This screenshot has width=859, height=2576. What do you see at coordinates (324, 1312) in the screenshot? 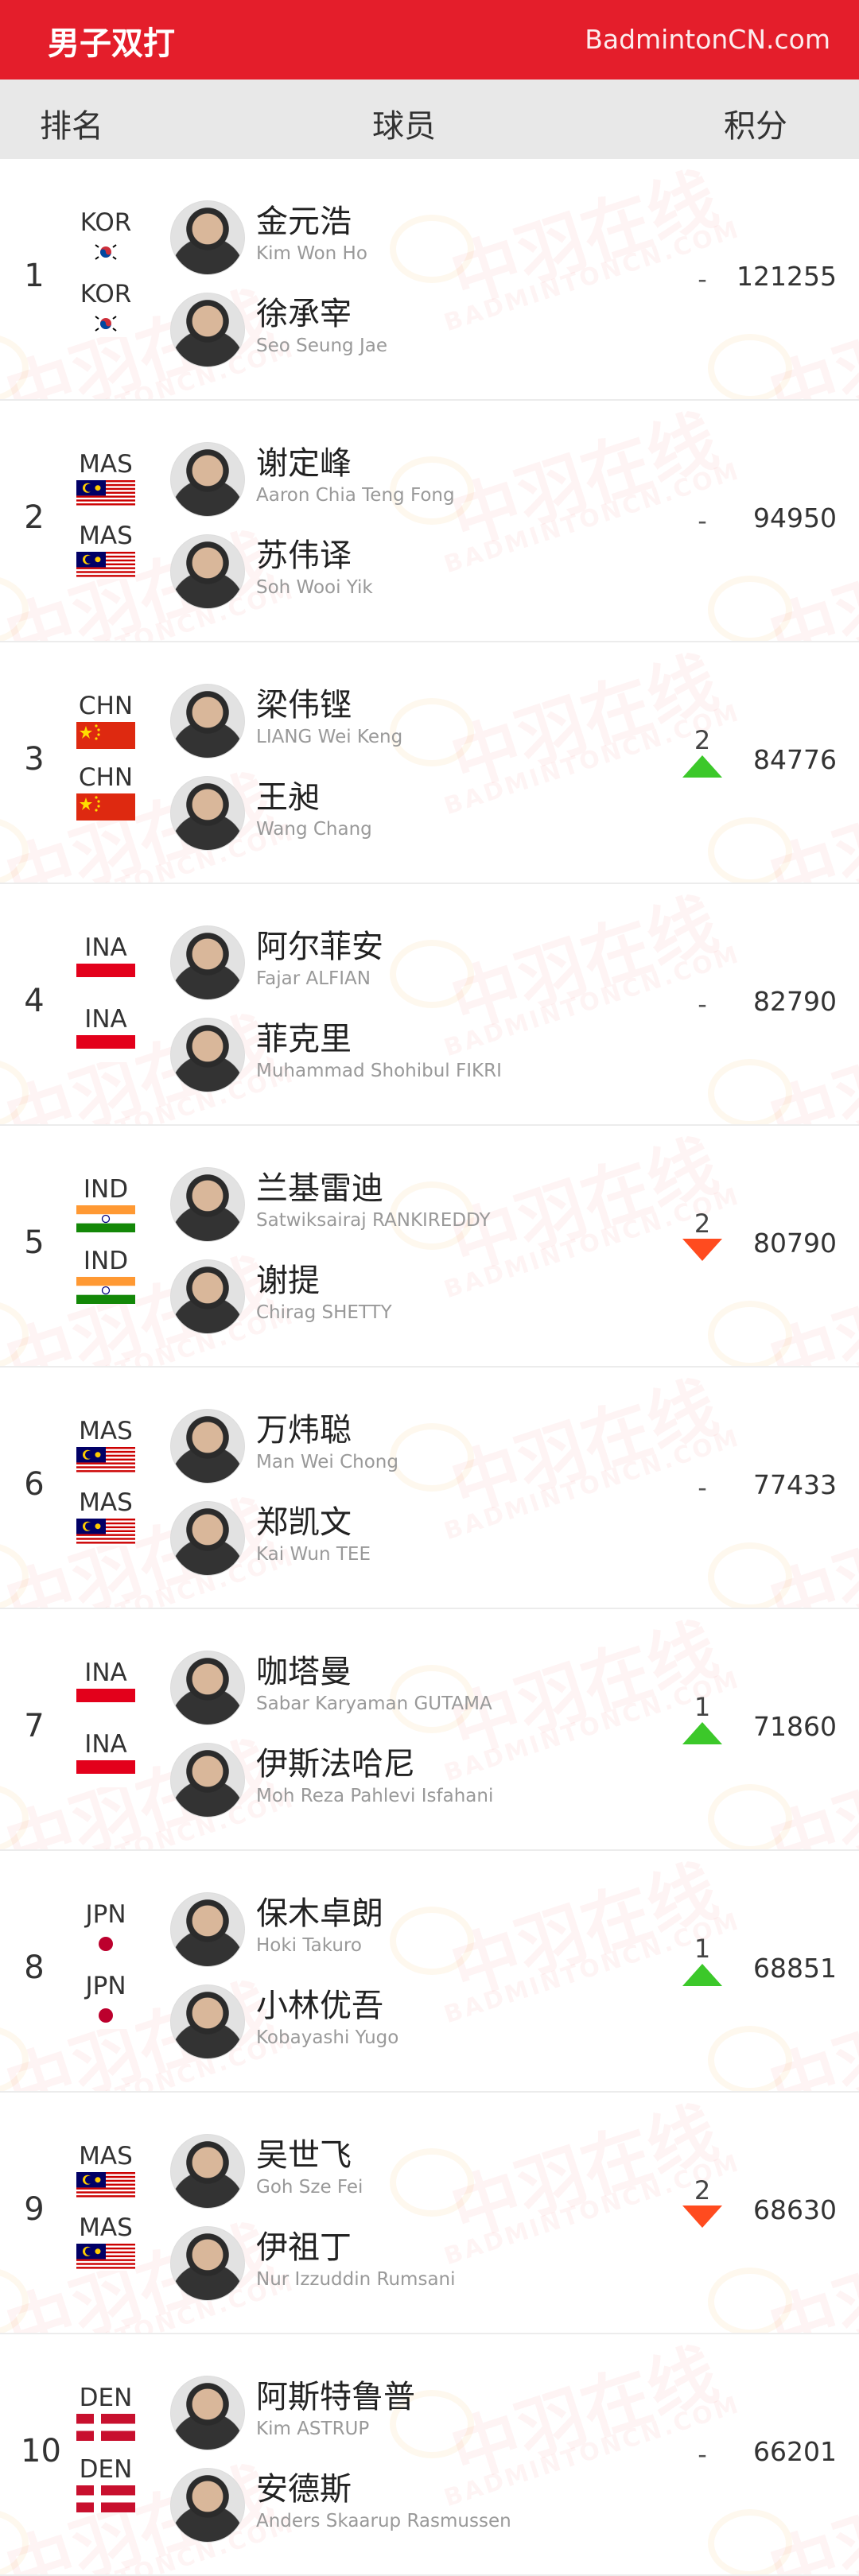
I see `player-name-en: Chirag SHETTY` at bounding box center [324, 1312].